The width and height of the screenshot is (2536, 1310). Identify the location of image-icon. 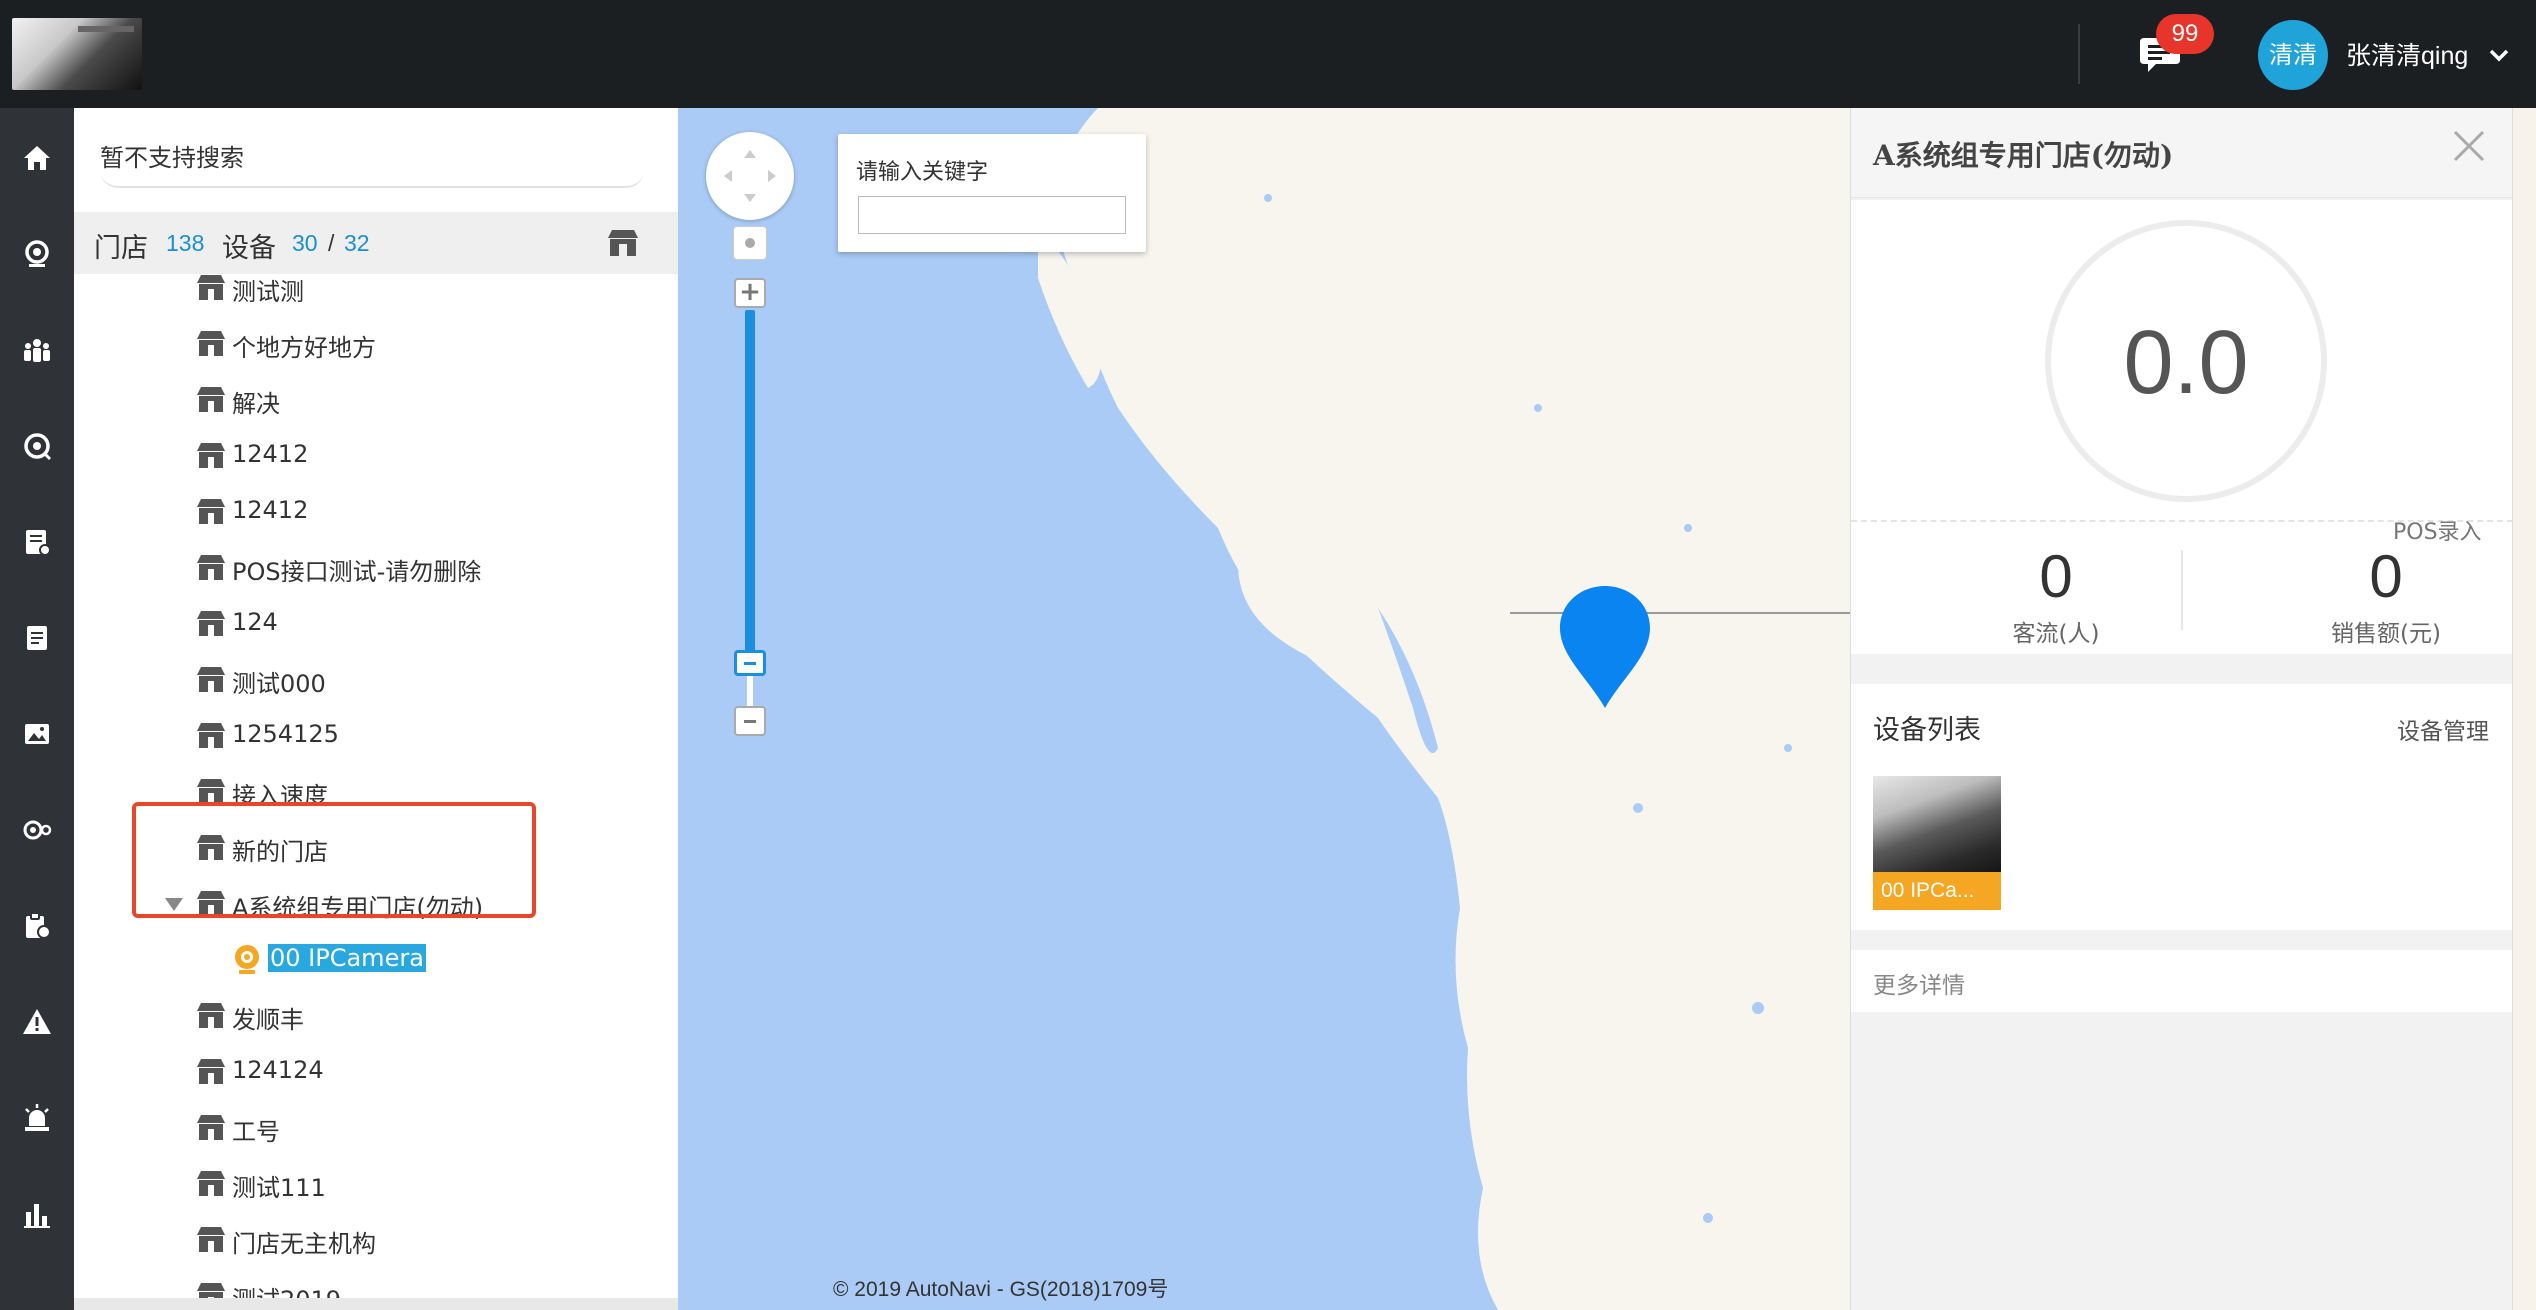
(37, 734).